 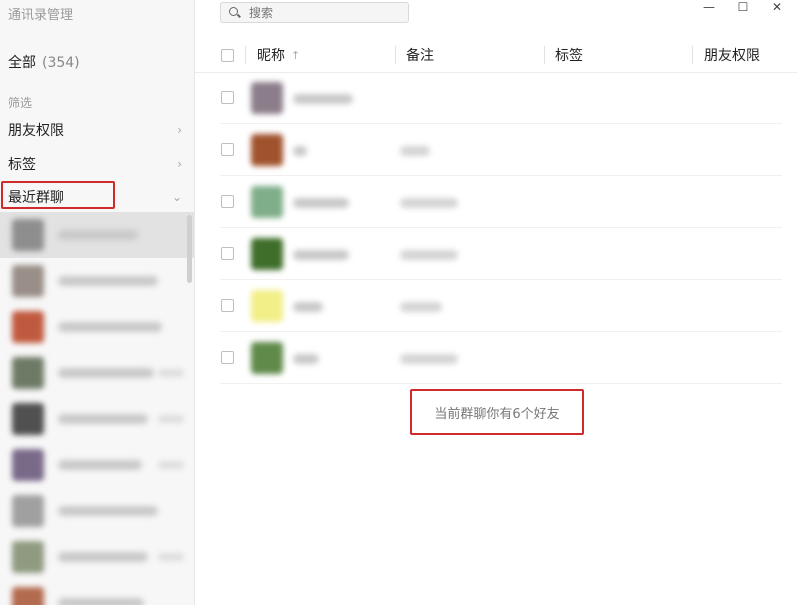 I want to click on column-header-label: 朋友权限, so click(x=732, y=56).